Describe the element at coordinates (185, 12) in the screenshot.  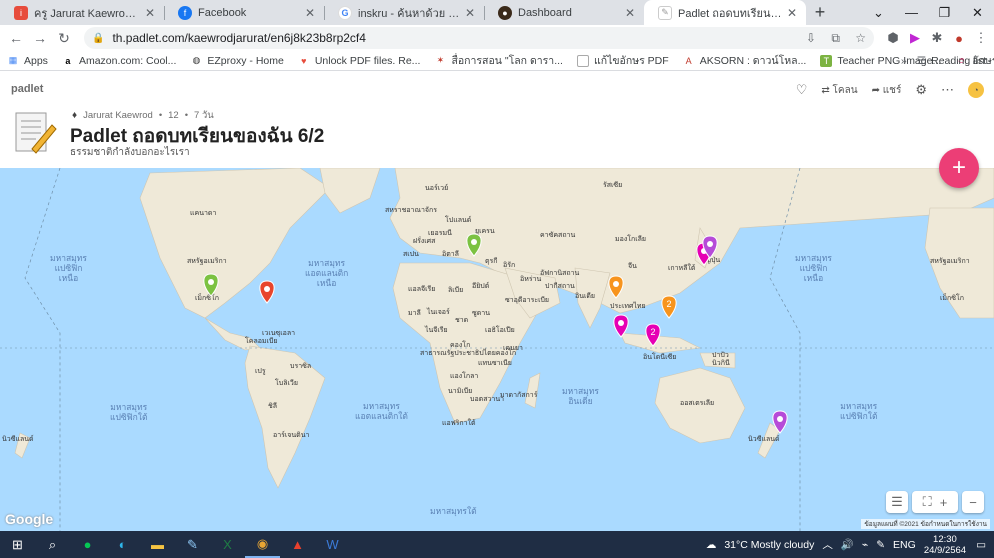
I see `facebook-icon: f` at that location.